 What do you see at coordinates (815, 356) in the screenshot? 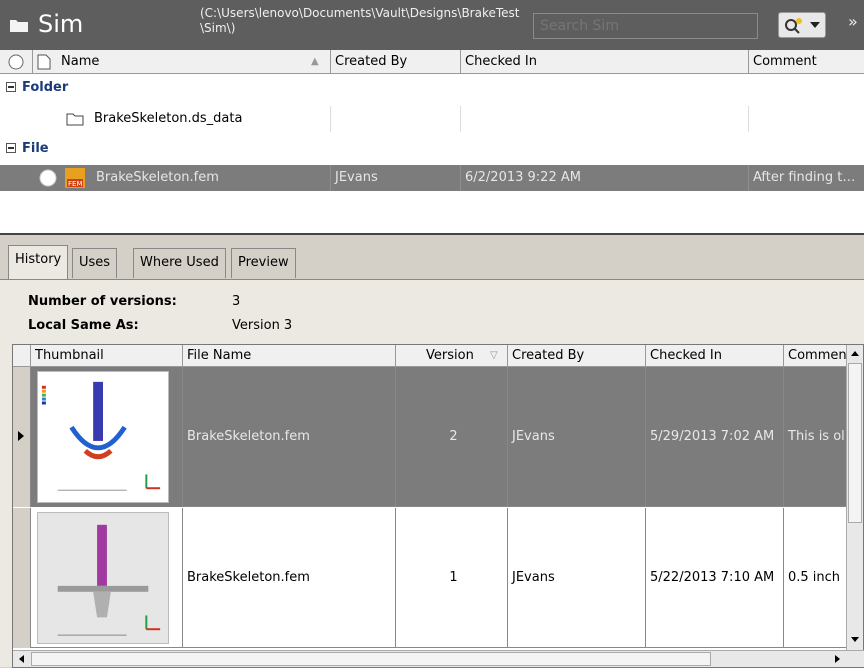
I see `column-header-comment: Commen` at bounding box center [815, 356].